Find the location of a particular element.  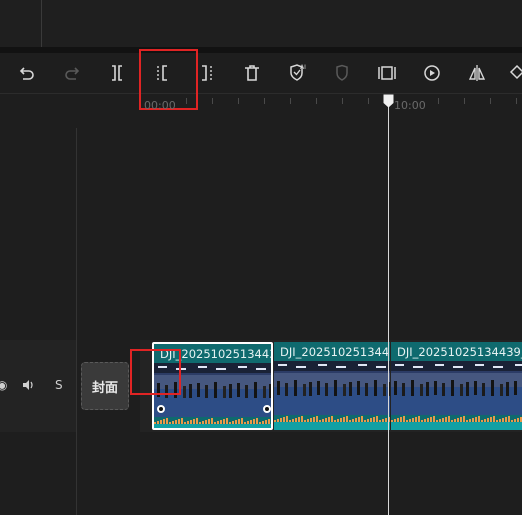

freeze-frame-icon is located at coordinates (387, 73).